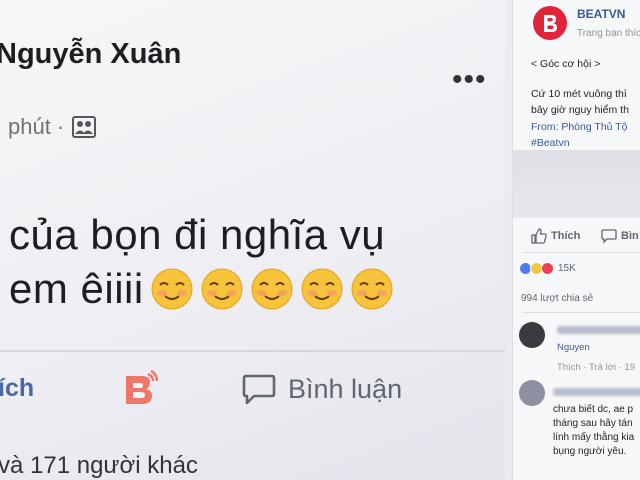 Image resolution: width=640 pixels, height=480 pixels. Describe the element at coordinates (252, 351) in the screenshot. I see `actions-divider` at that location.